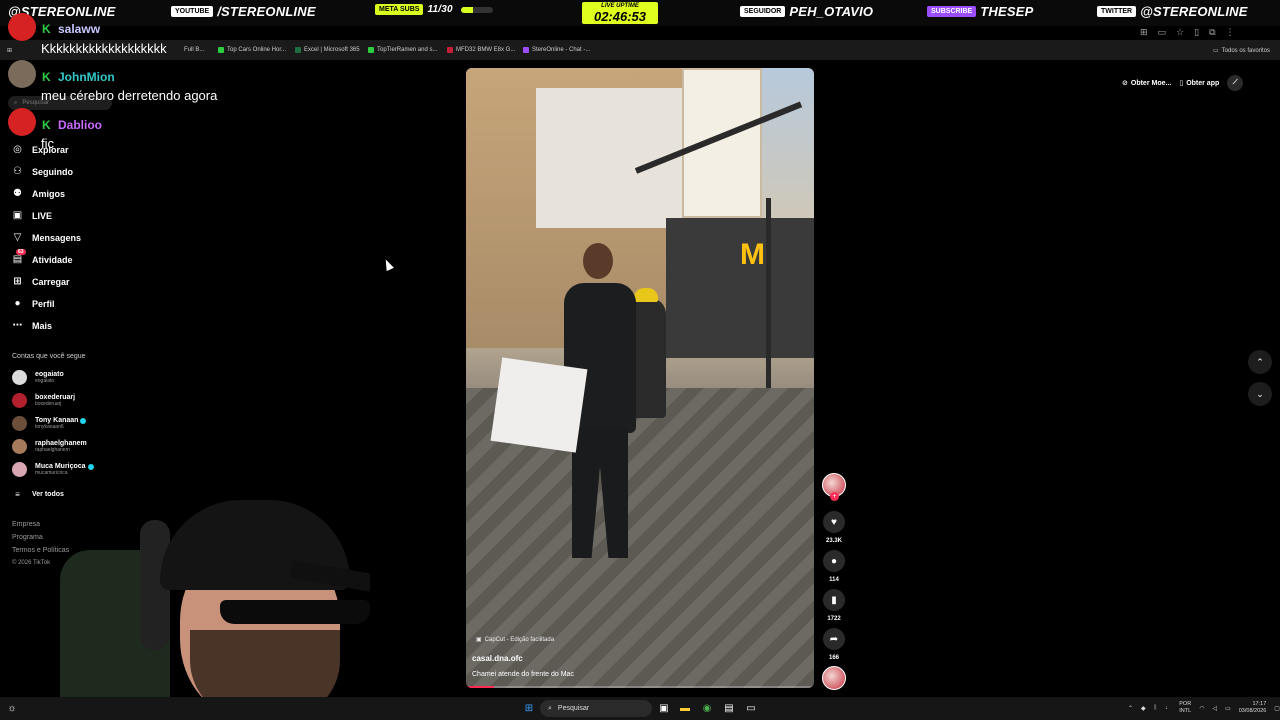  Describe the element at coordinates (38, 377) in the screenshot. I see `followed-account: eogaiato eogaiato` at that location.